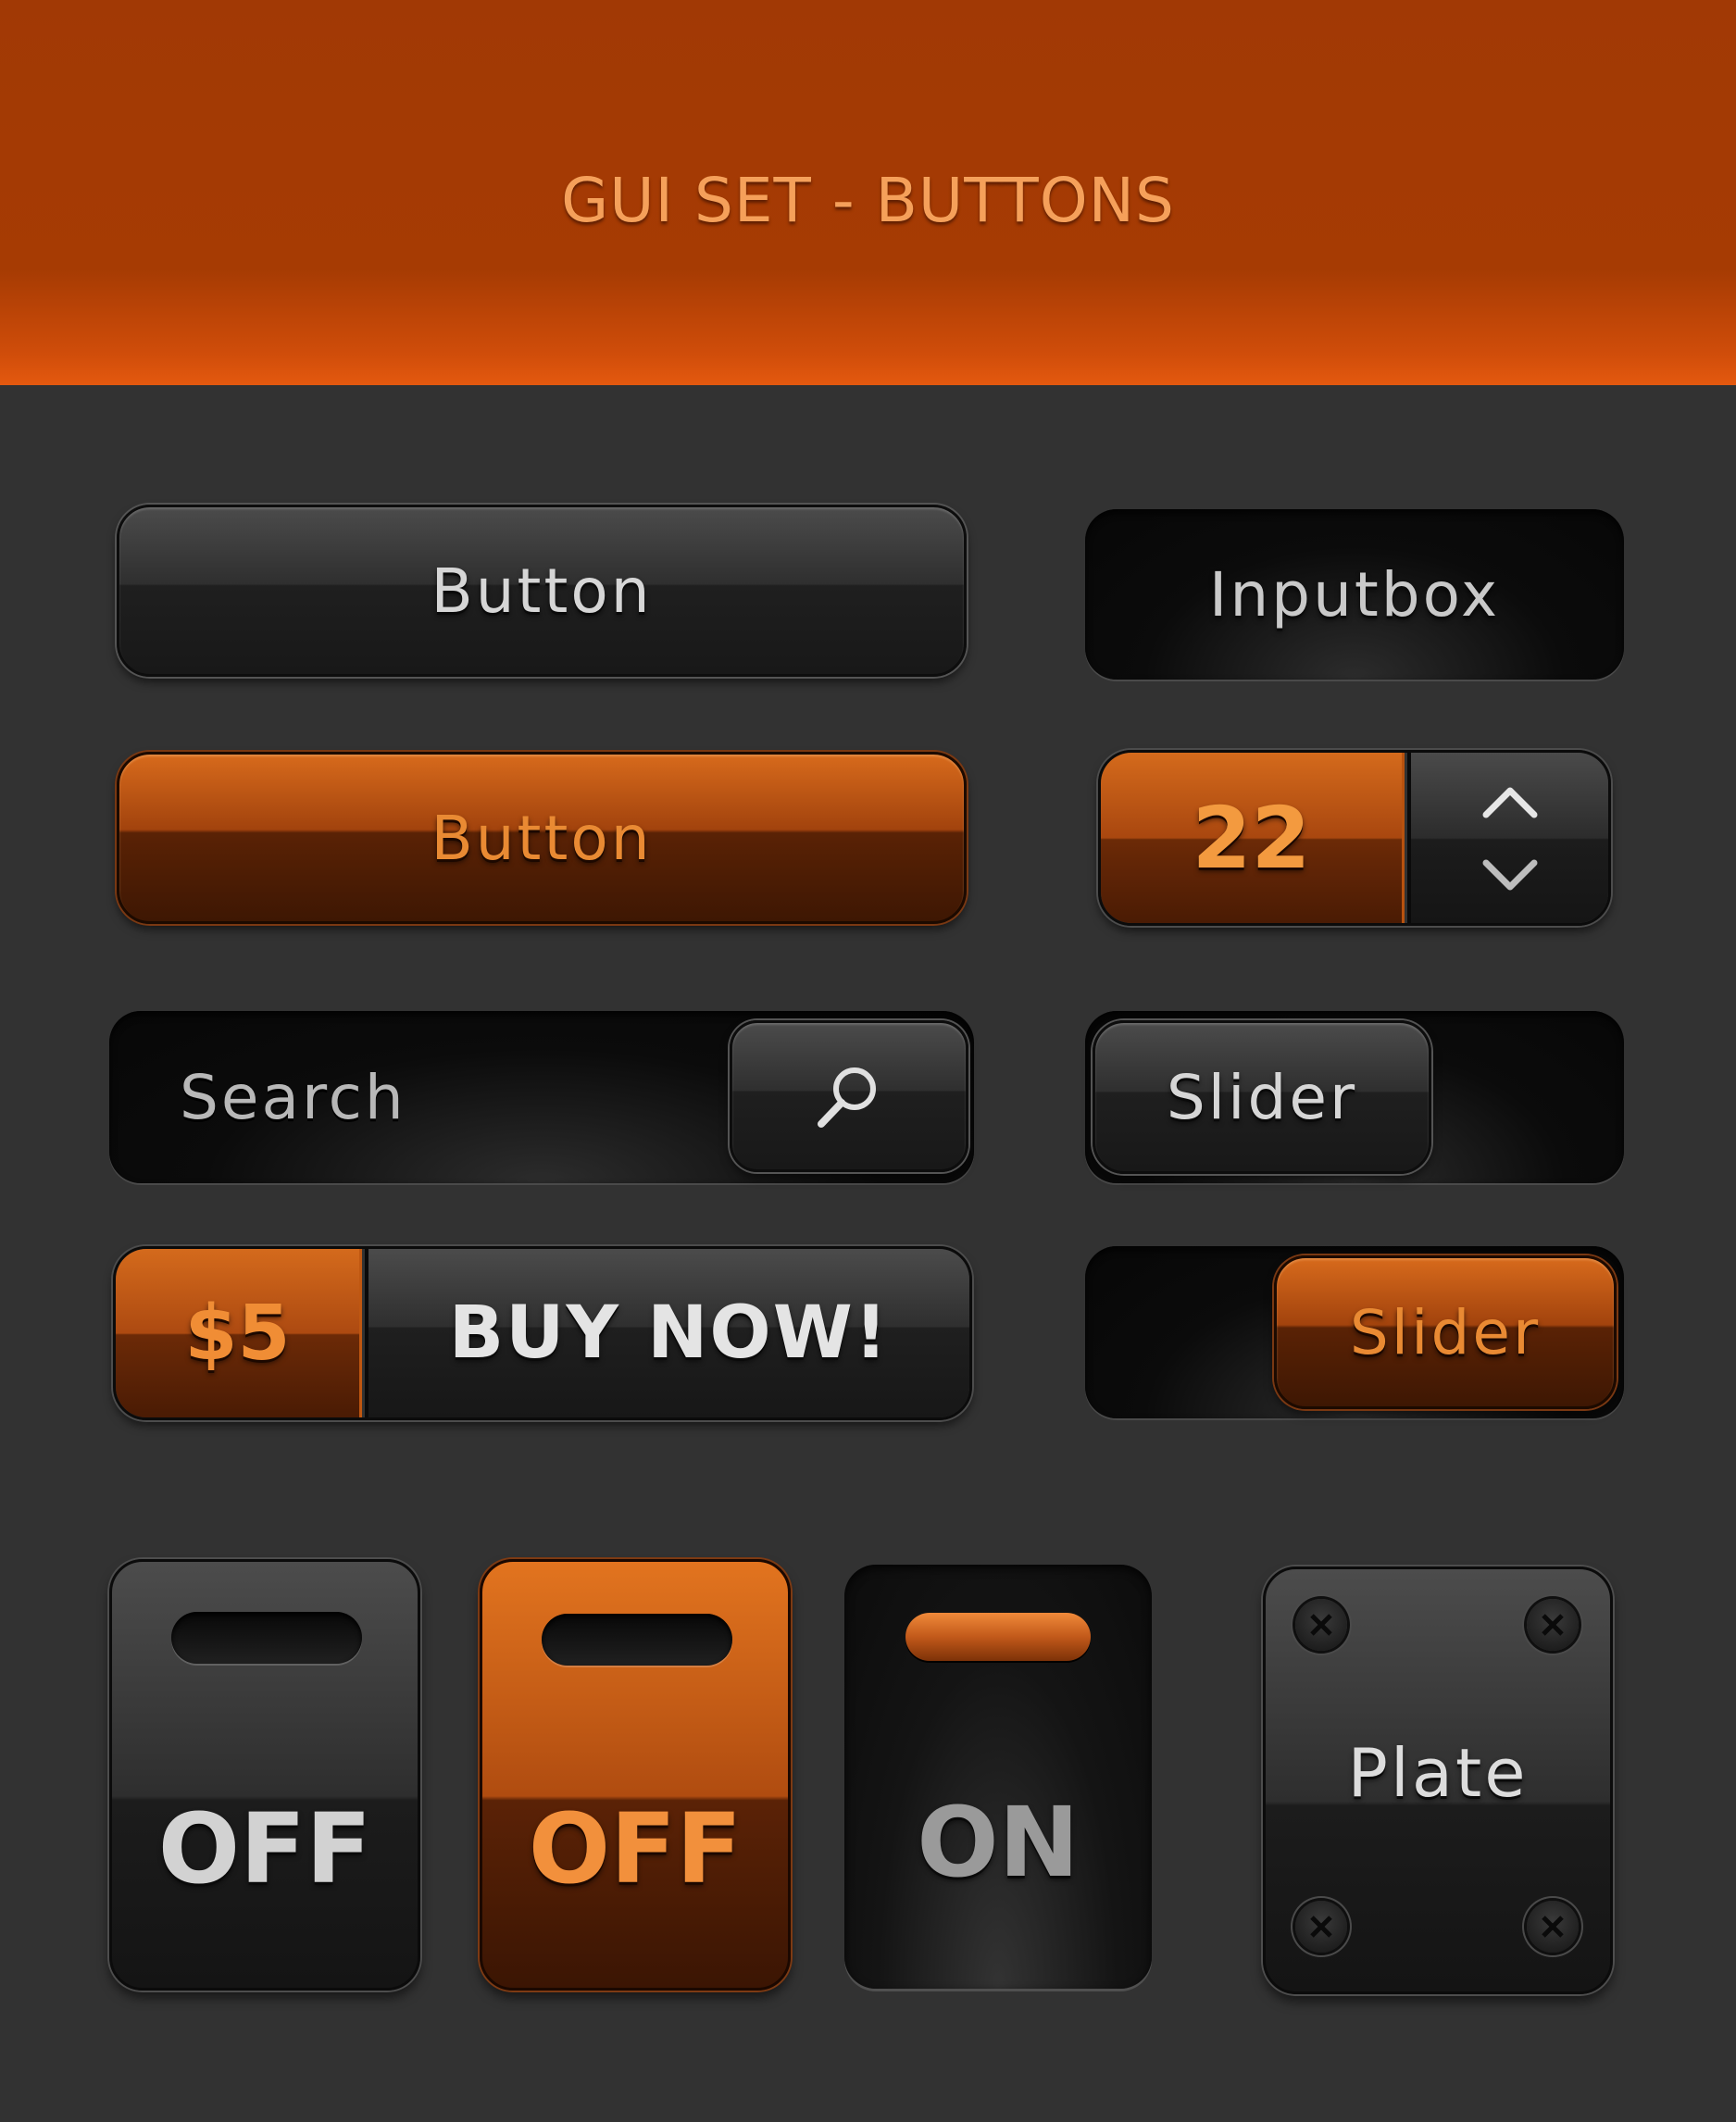 Image resolution: width=1736 pixels, height=2122 pixels. I want to click on toggle-slot-lit, so click(998, 1637).